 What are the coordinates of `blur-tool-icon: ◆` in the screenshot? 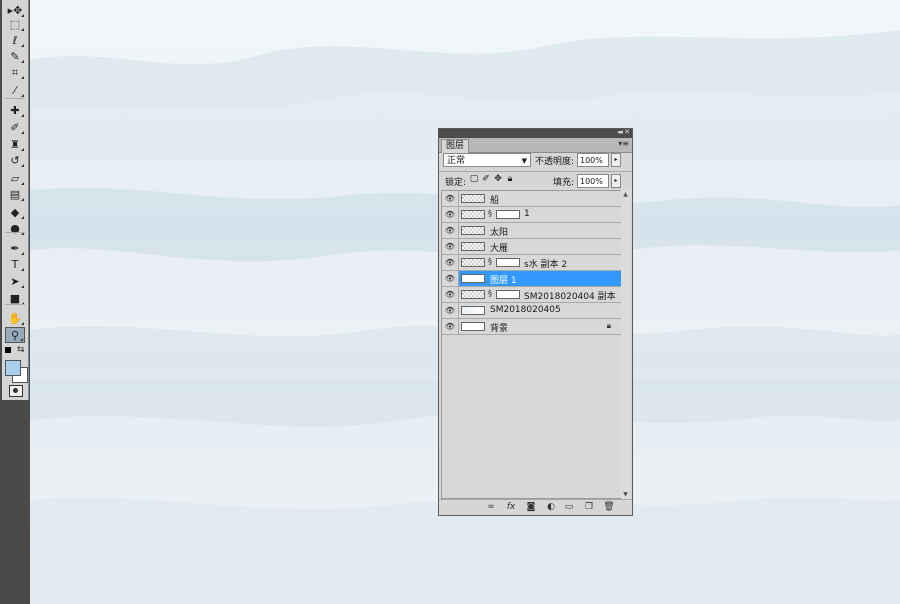 It's located at (15, 212).